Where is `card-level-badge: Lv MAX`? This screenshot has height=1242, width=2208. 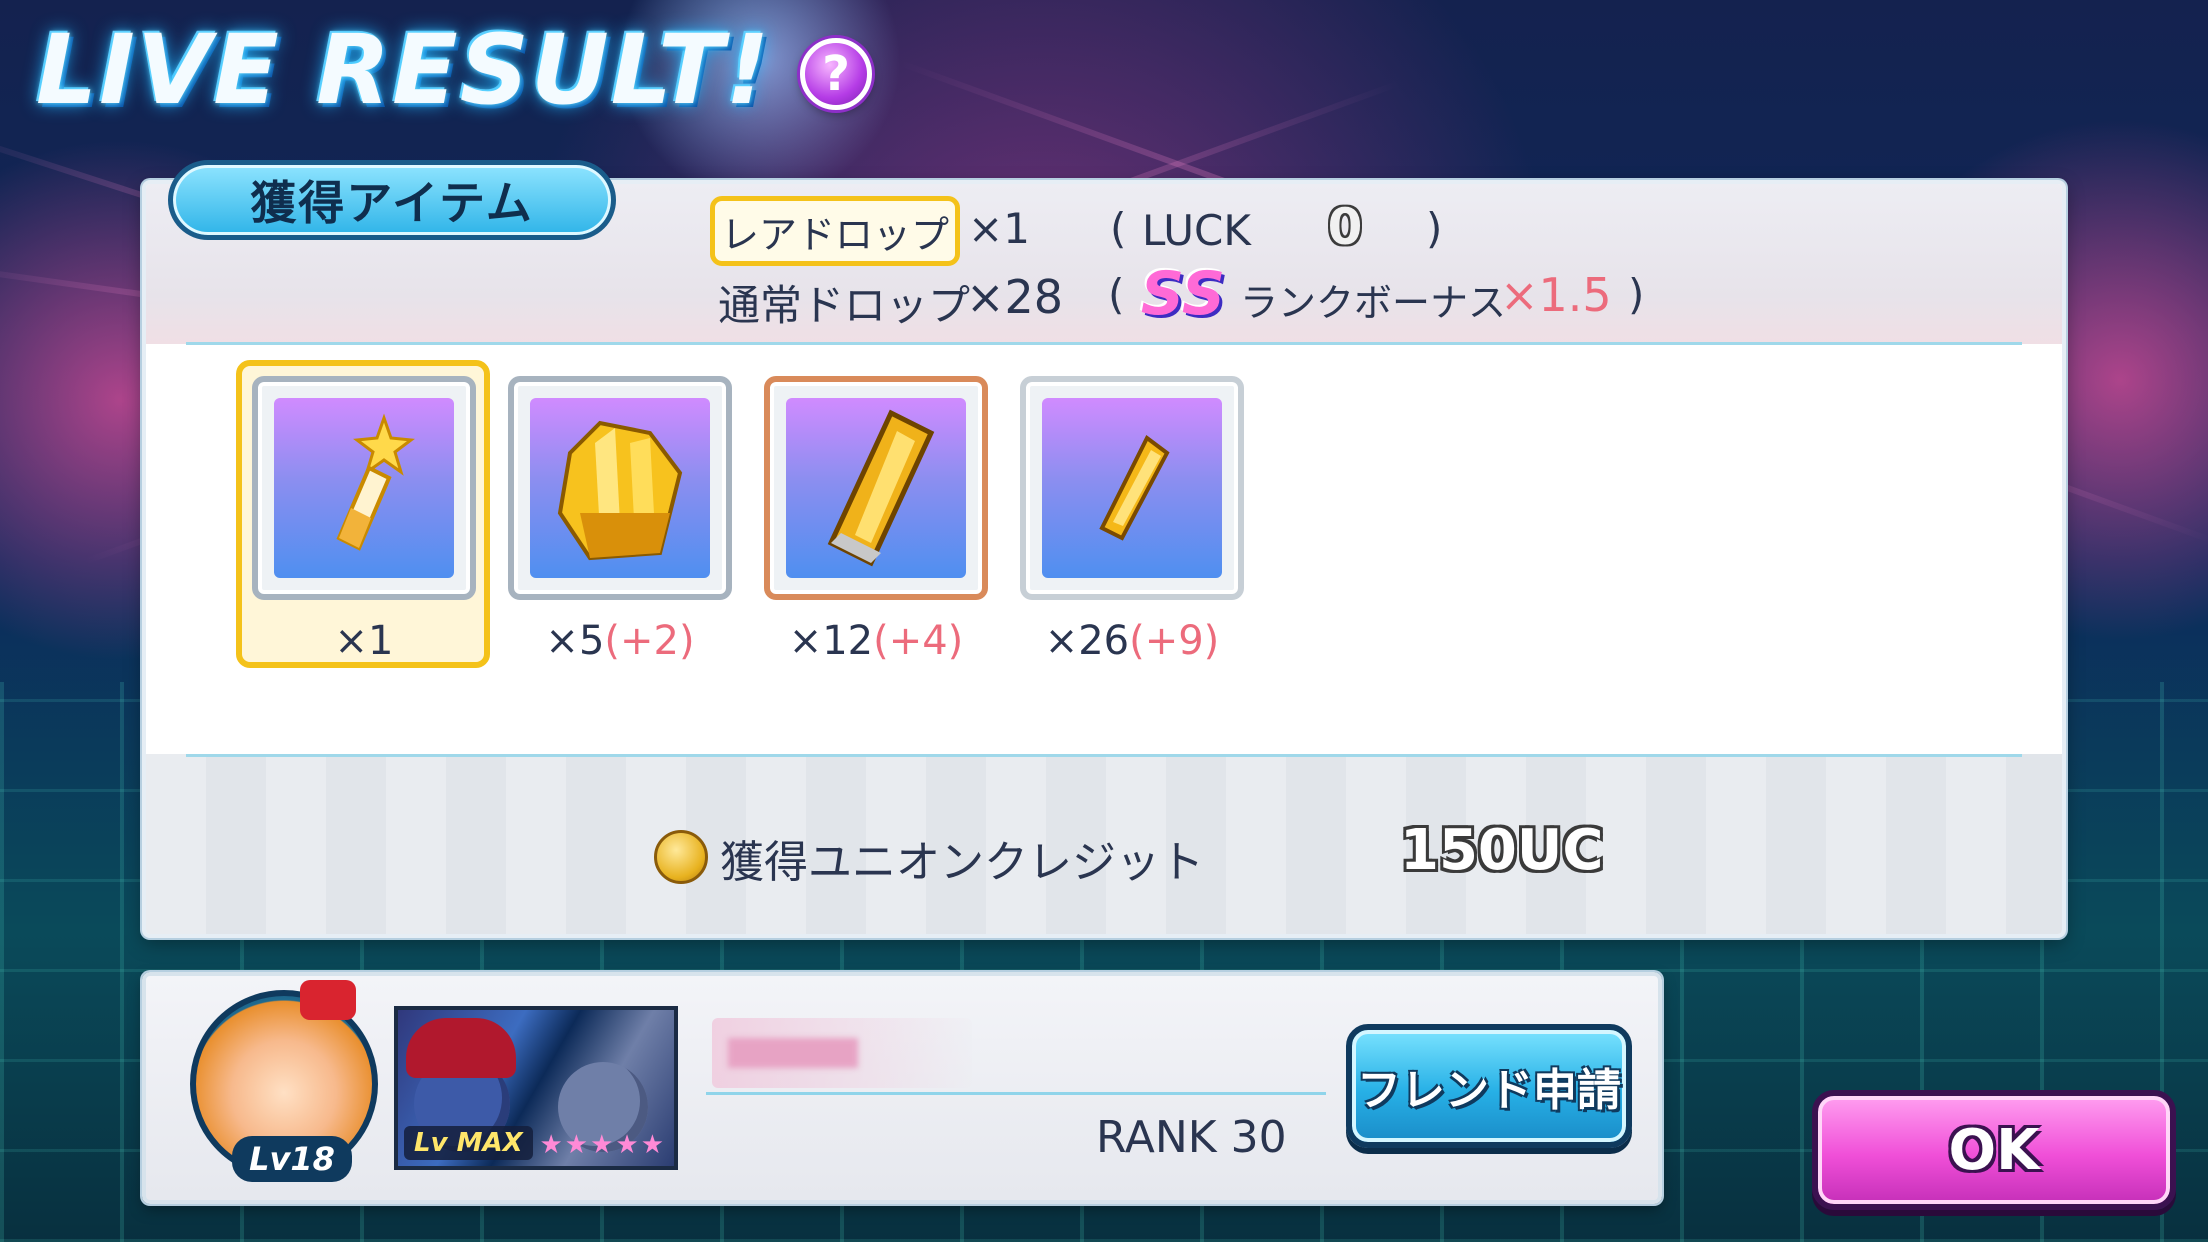 card-level-badge: Lv MAX is located at coordinates (468, 1143).